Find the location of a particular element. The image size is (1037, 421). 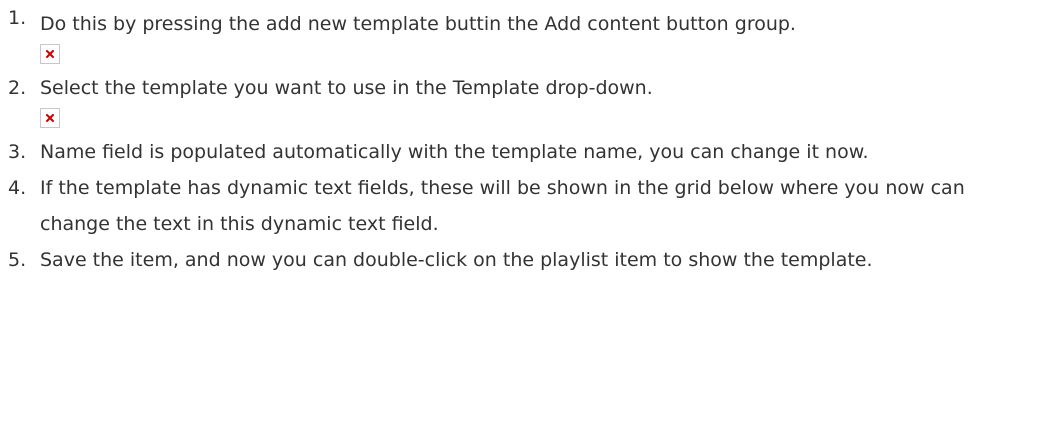

step-number: 2. is located at coordinates (17, 88).